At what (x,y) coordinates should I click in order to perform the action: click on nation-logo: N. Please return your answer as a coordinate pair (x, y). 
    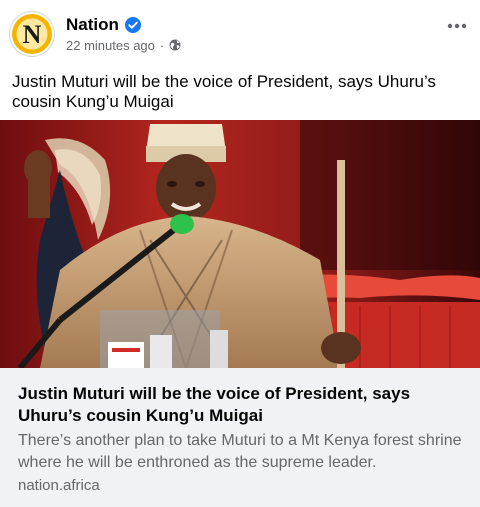
    Looking at the image, I should click on (32, 34).